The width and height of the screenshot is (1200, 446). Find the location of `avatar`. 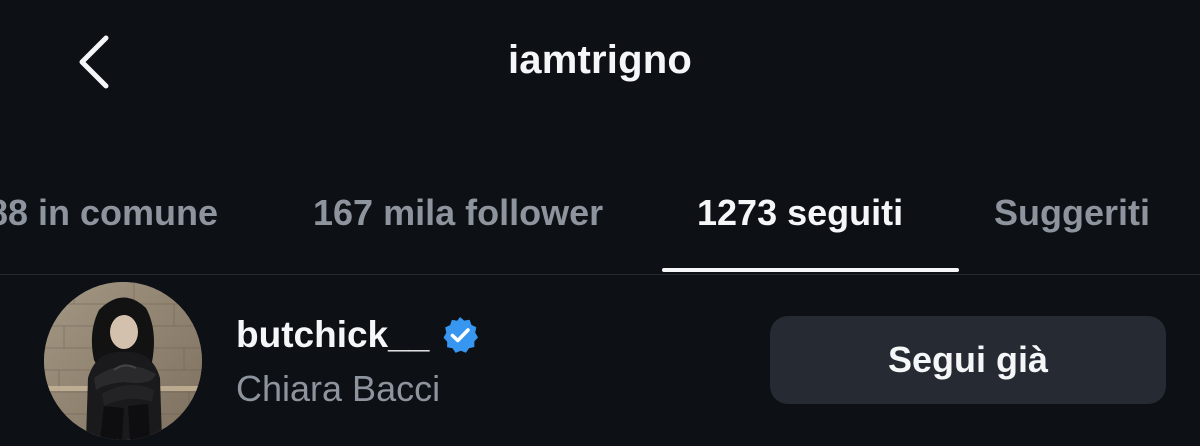

avatar is located at coordinates (123, 361).